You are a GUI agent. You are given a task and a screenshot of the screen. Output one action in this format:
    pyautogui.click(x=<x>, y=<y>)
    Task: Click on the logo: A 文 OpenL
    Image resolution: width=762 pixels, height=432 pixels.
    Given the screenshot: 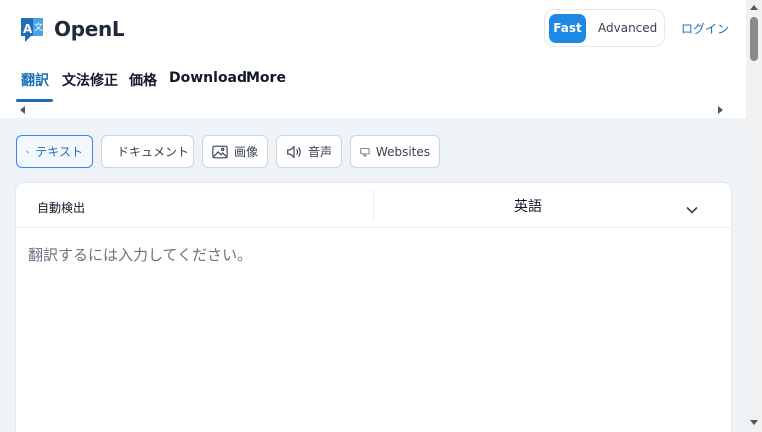 What is the action you would take?
    pyautogui.click(x=71, y=29)
    